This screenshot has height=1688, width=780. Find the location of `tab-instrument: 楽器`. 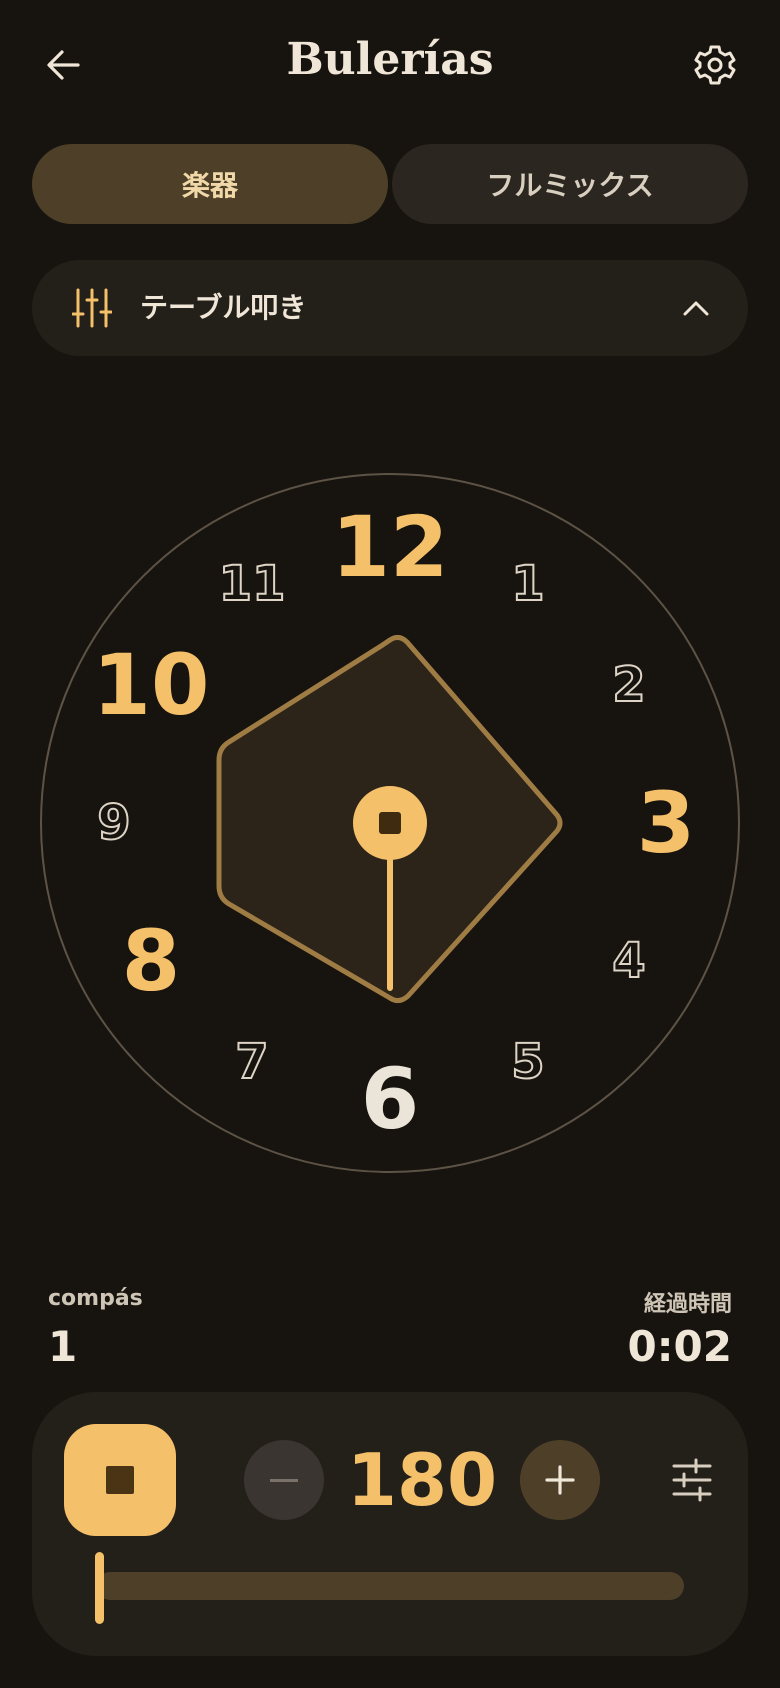

tab-instrument: 楽器 is located at coordinates (210, 184).